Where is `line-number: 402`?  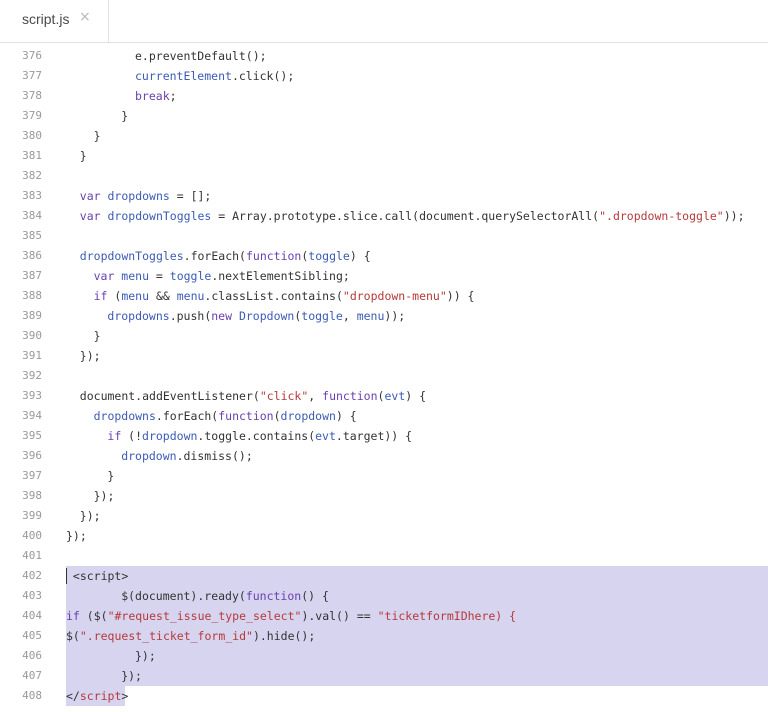
line-number: 402 is located at coordinates (32, 575).